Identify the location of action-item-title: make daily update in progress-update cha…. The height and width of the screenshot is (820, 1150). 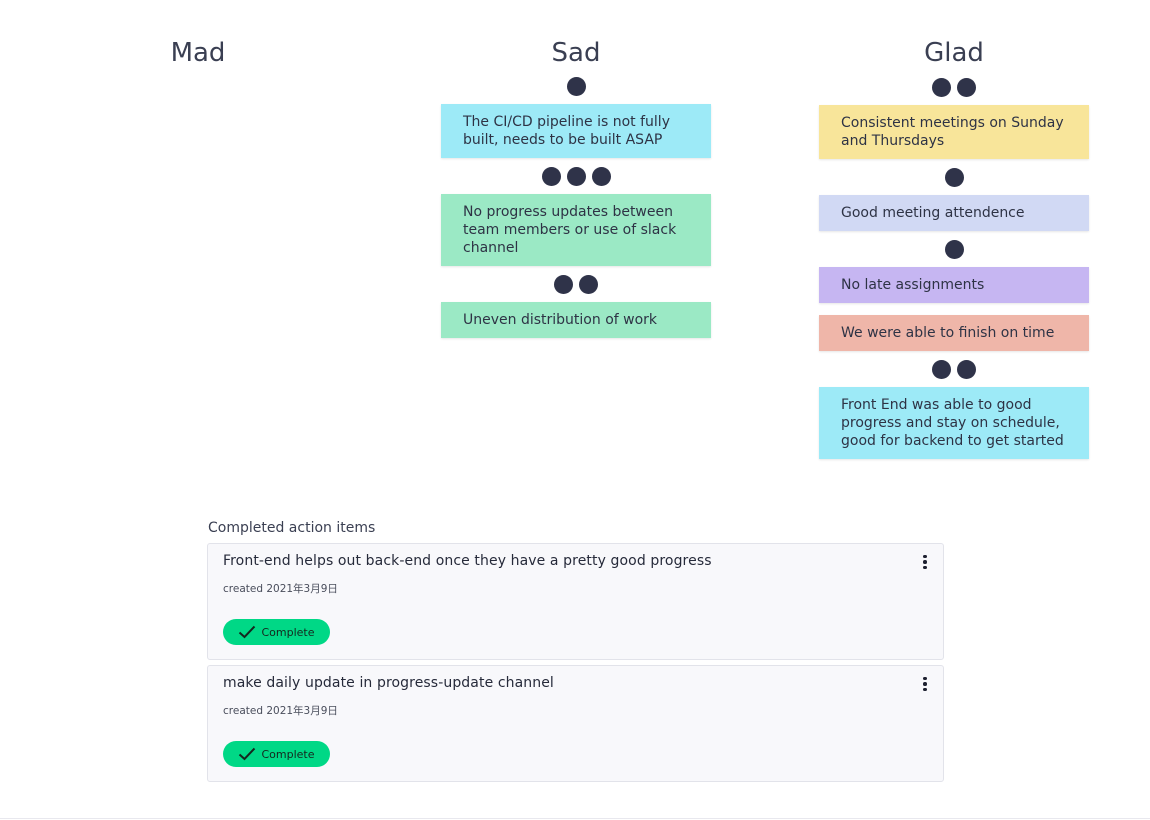
(388, 683).